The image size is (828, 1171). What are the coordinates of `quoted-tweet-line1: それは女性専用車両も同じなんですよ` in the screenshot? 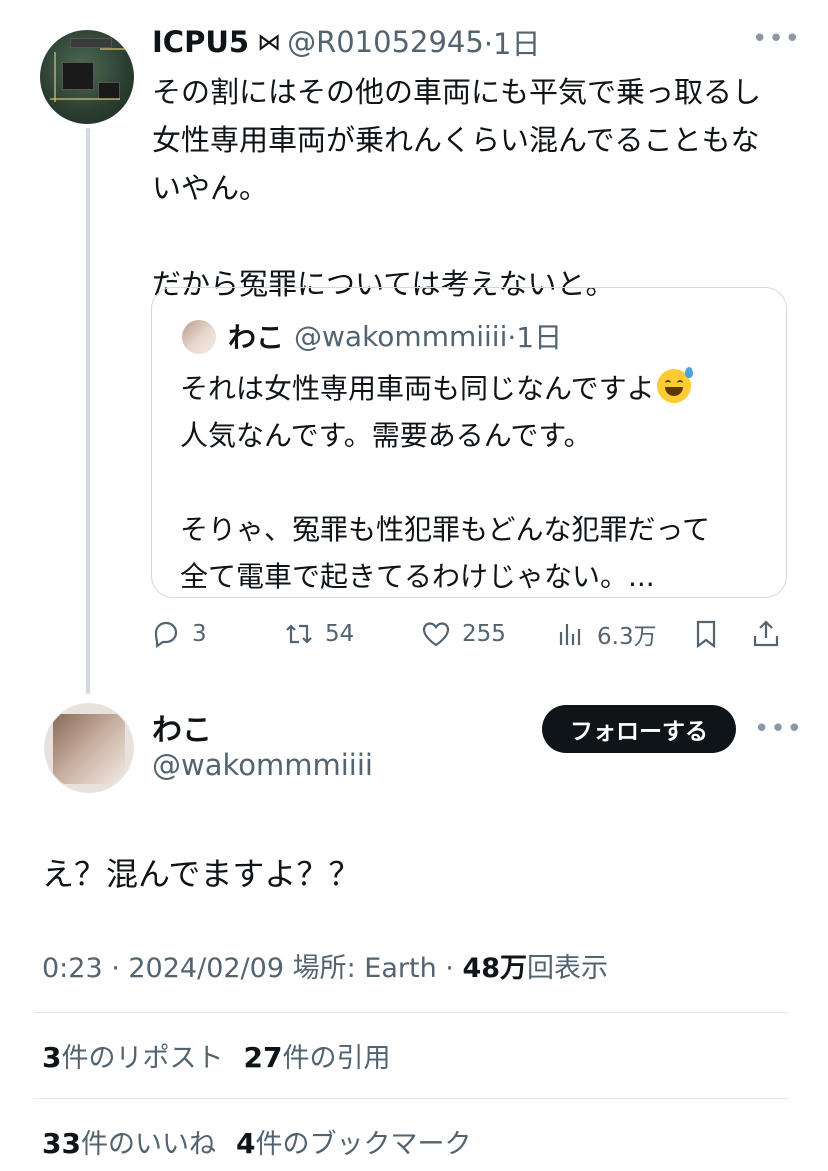 It's located at (417, 388).